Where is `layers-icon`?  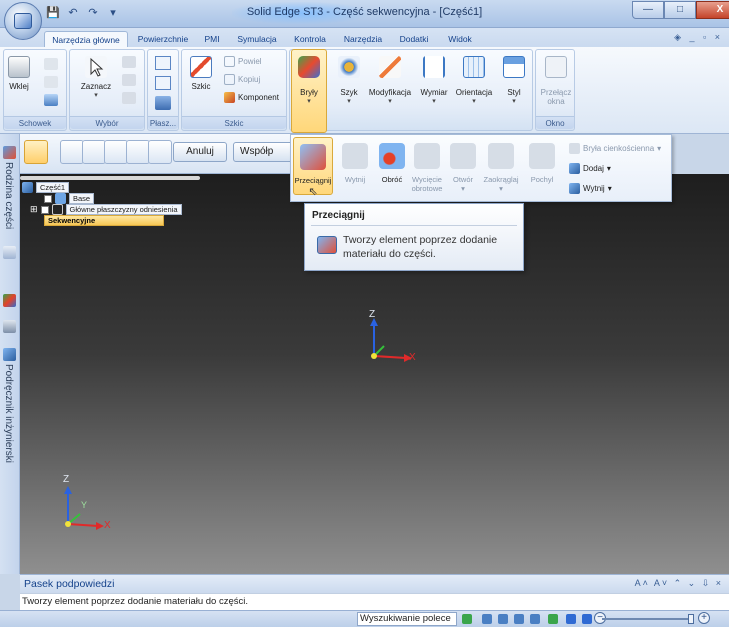 layers-icon is located at coordinates (9, 252).